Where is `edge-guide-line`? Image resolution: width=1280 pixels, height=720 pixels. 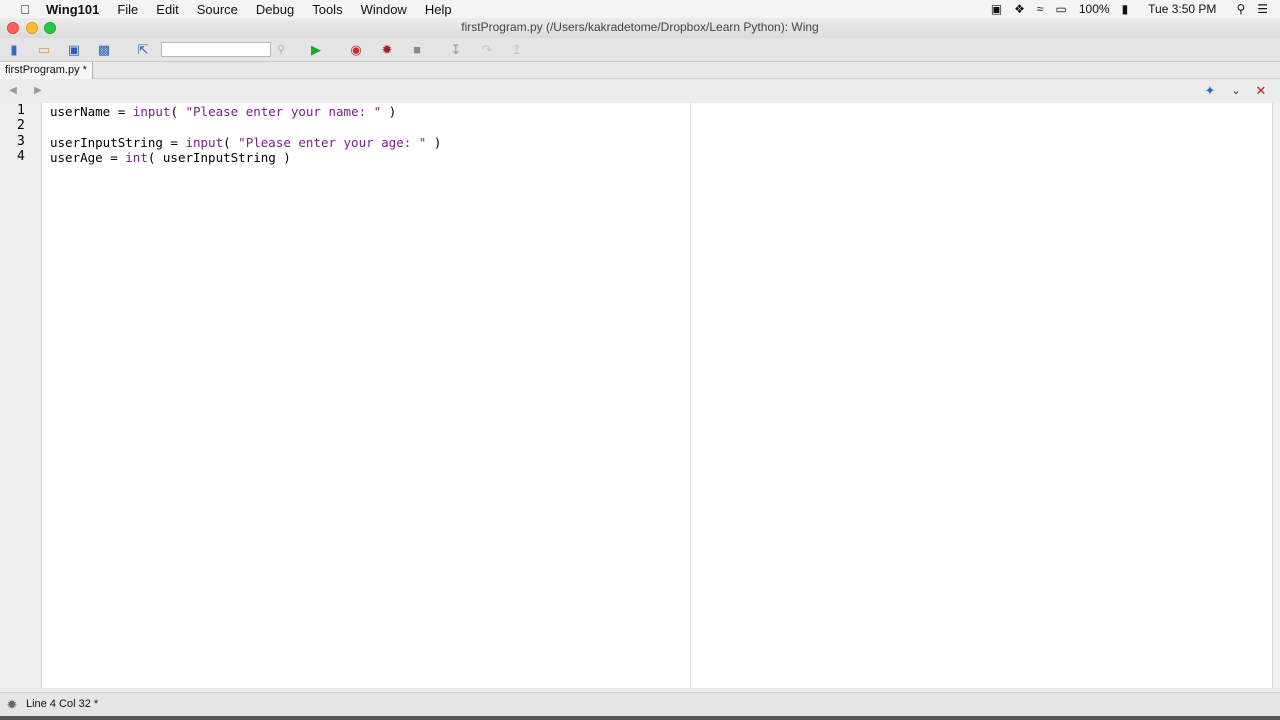 edge-guide-line is located at coordinates (690, 395).